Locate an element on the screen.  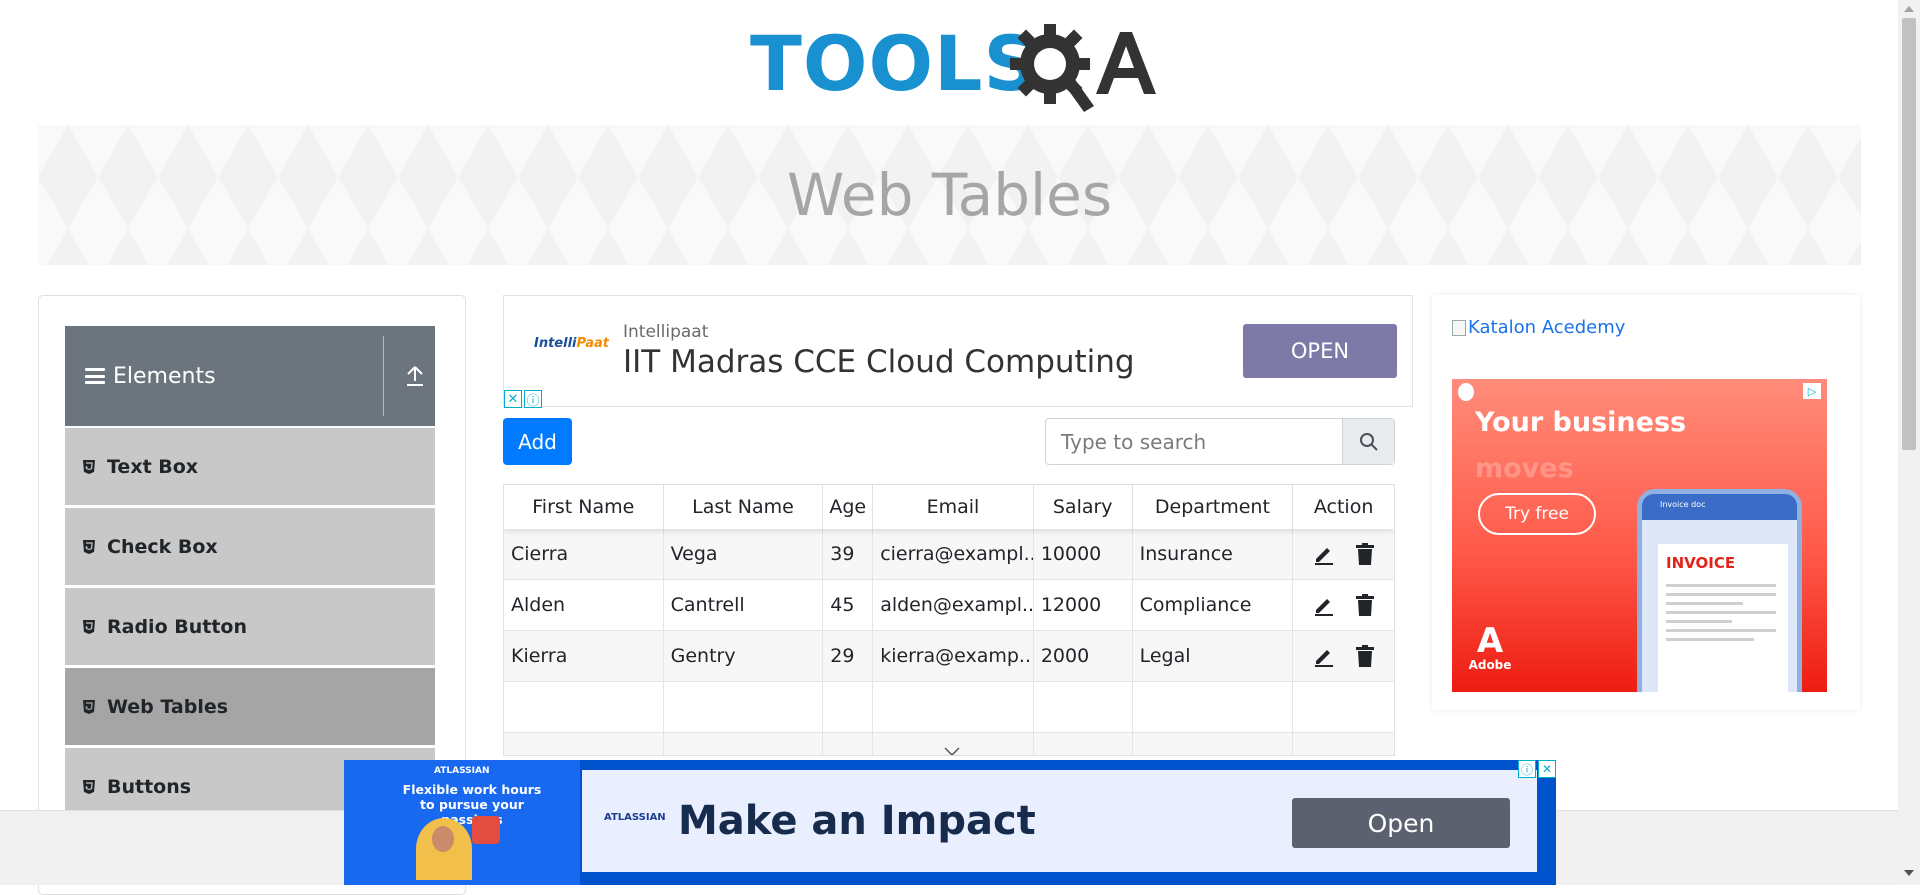
cell-department: Legal is located at coordinates (1213, 656).